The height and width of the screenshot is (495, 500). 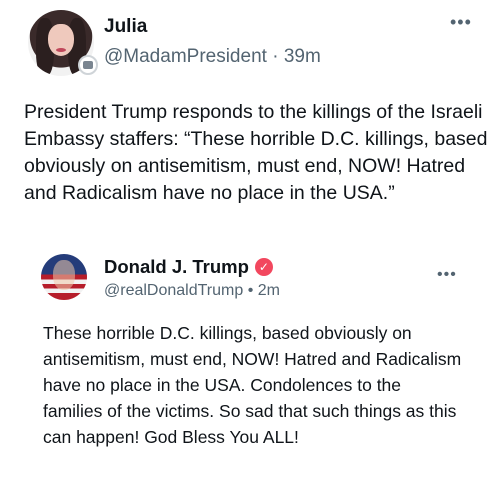 I want to click on more-options-icon: •••, so click(x=461, y=22).